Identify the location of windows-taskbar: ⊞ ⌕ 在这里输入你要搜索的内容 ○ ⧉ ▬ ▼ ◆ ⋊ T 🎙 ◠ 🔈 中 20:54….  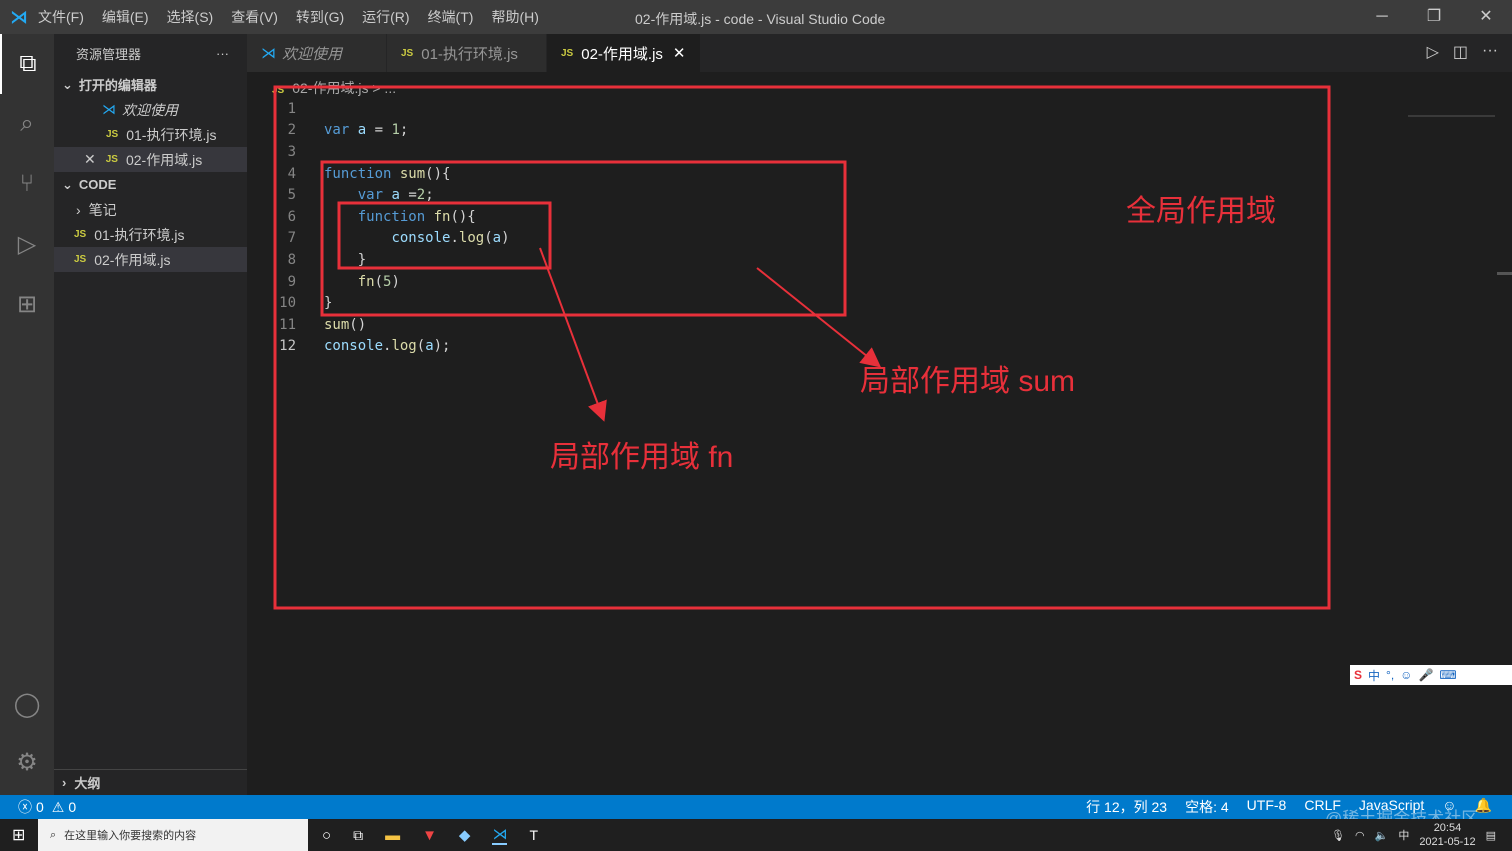
(756, 835).